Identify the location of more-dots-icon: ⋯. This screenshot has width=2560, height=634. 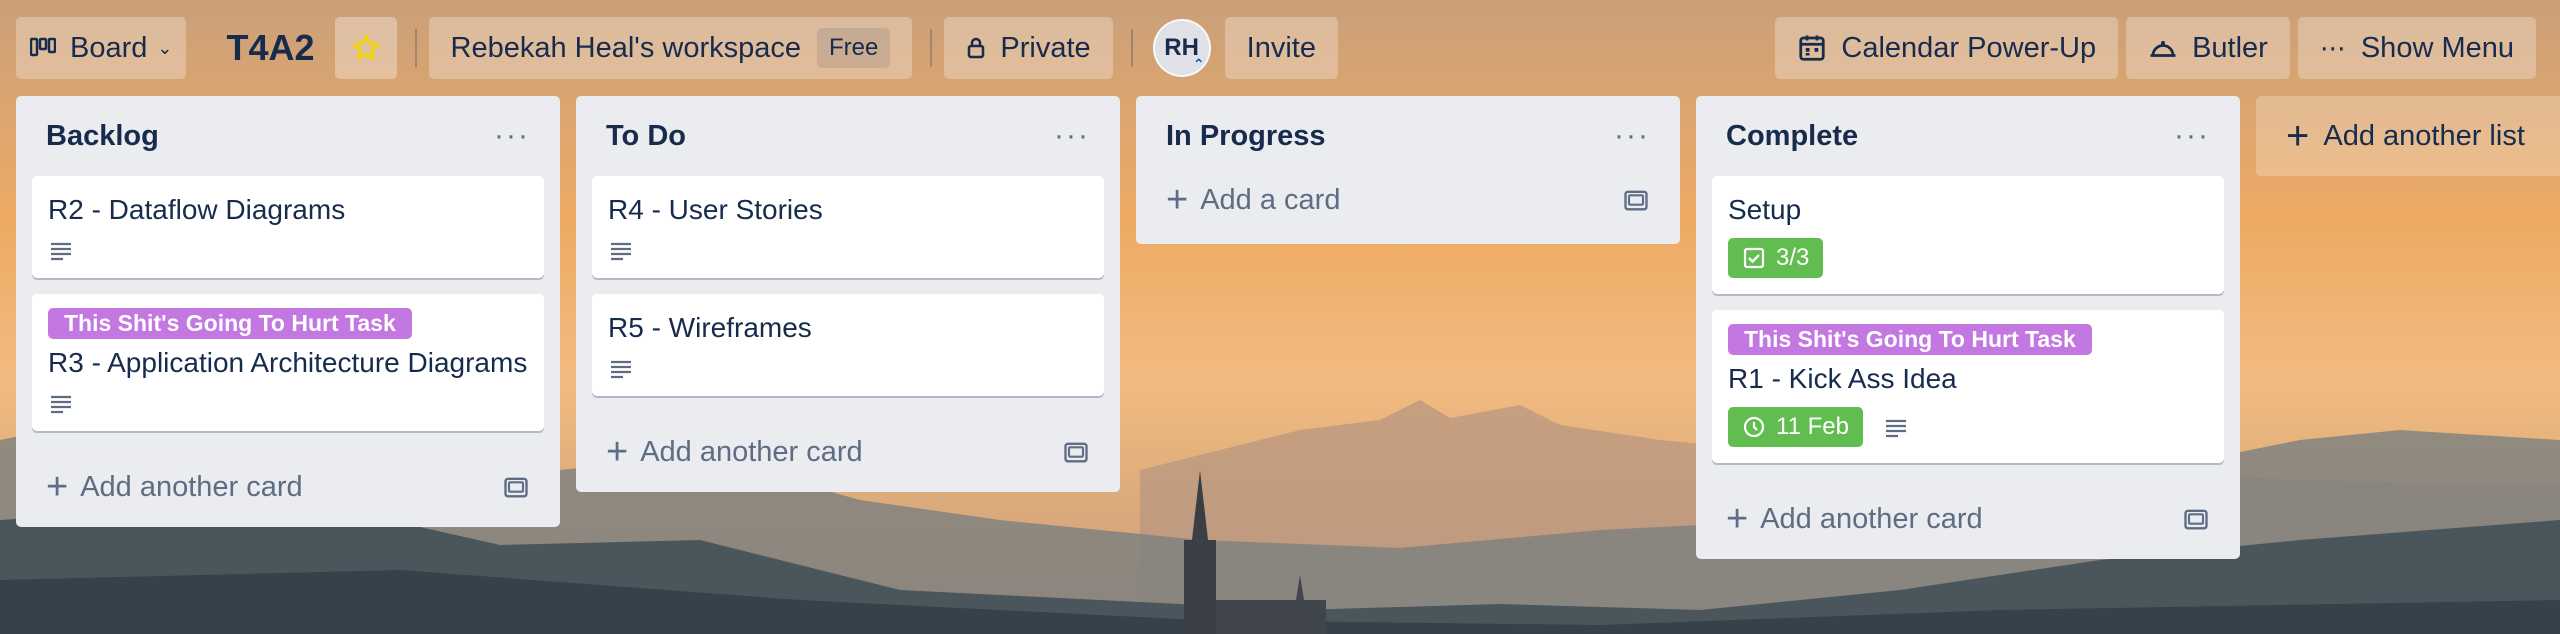
(2333, 47).